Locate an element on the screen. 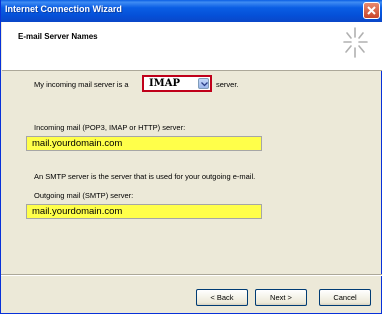 Image resolution: width=382 pixels, height=314 pixels. chevron-down-icon is located at coordinates (204, 84).